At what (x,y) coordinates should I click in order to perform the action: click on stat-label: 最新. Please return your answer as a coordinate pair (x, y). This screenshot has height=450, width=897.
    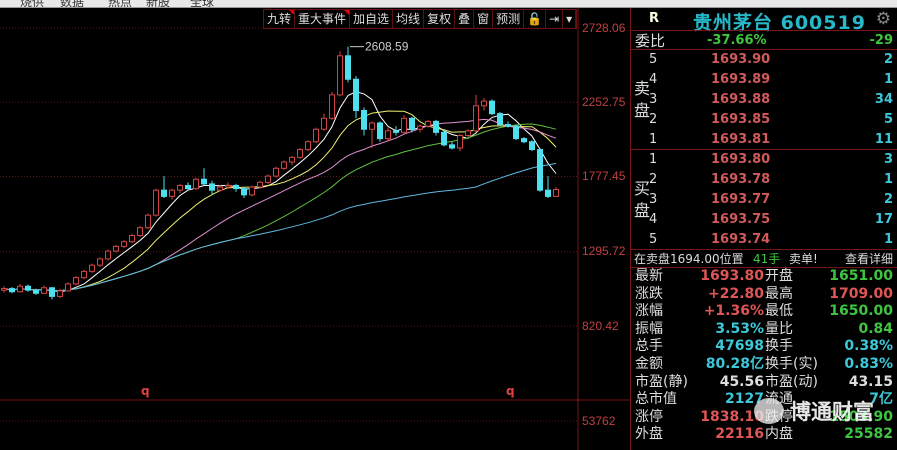
    Looking at the image, I should click on (649, 276).